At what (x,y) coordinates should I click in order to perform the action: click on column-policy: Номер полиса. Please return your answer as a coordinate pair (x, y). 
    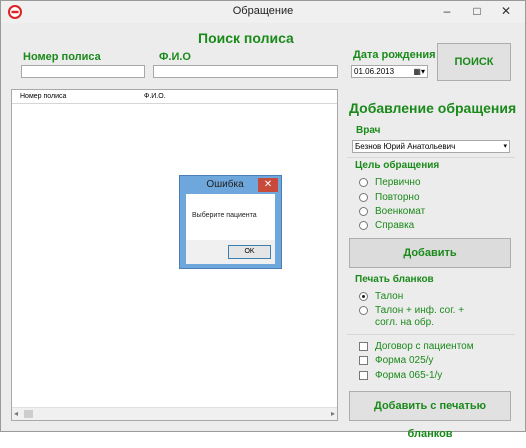
    Looking at the image, I should click on (43, 96).